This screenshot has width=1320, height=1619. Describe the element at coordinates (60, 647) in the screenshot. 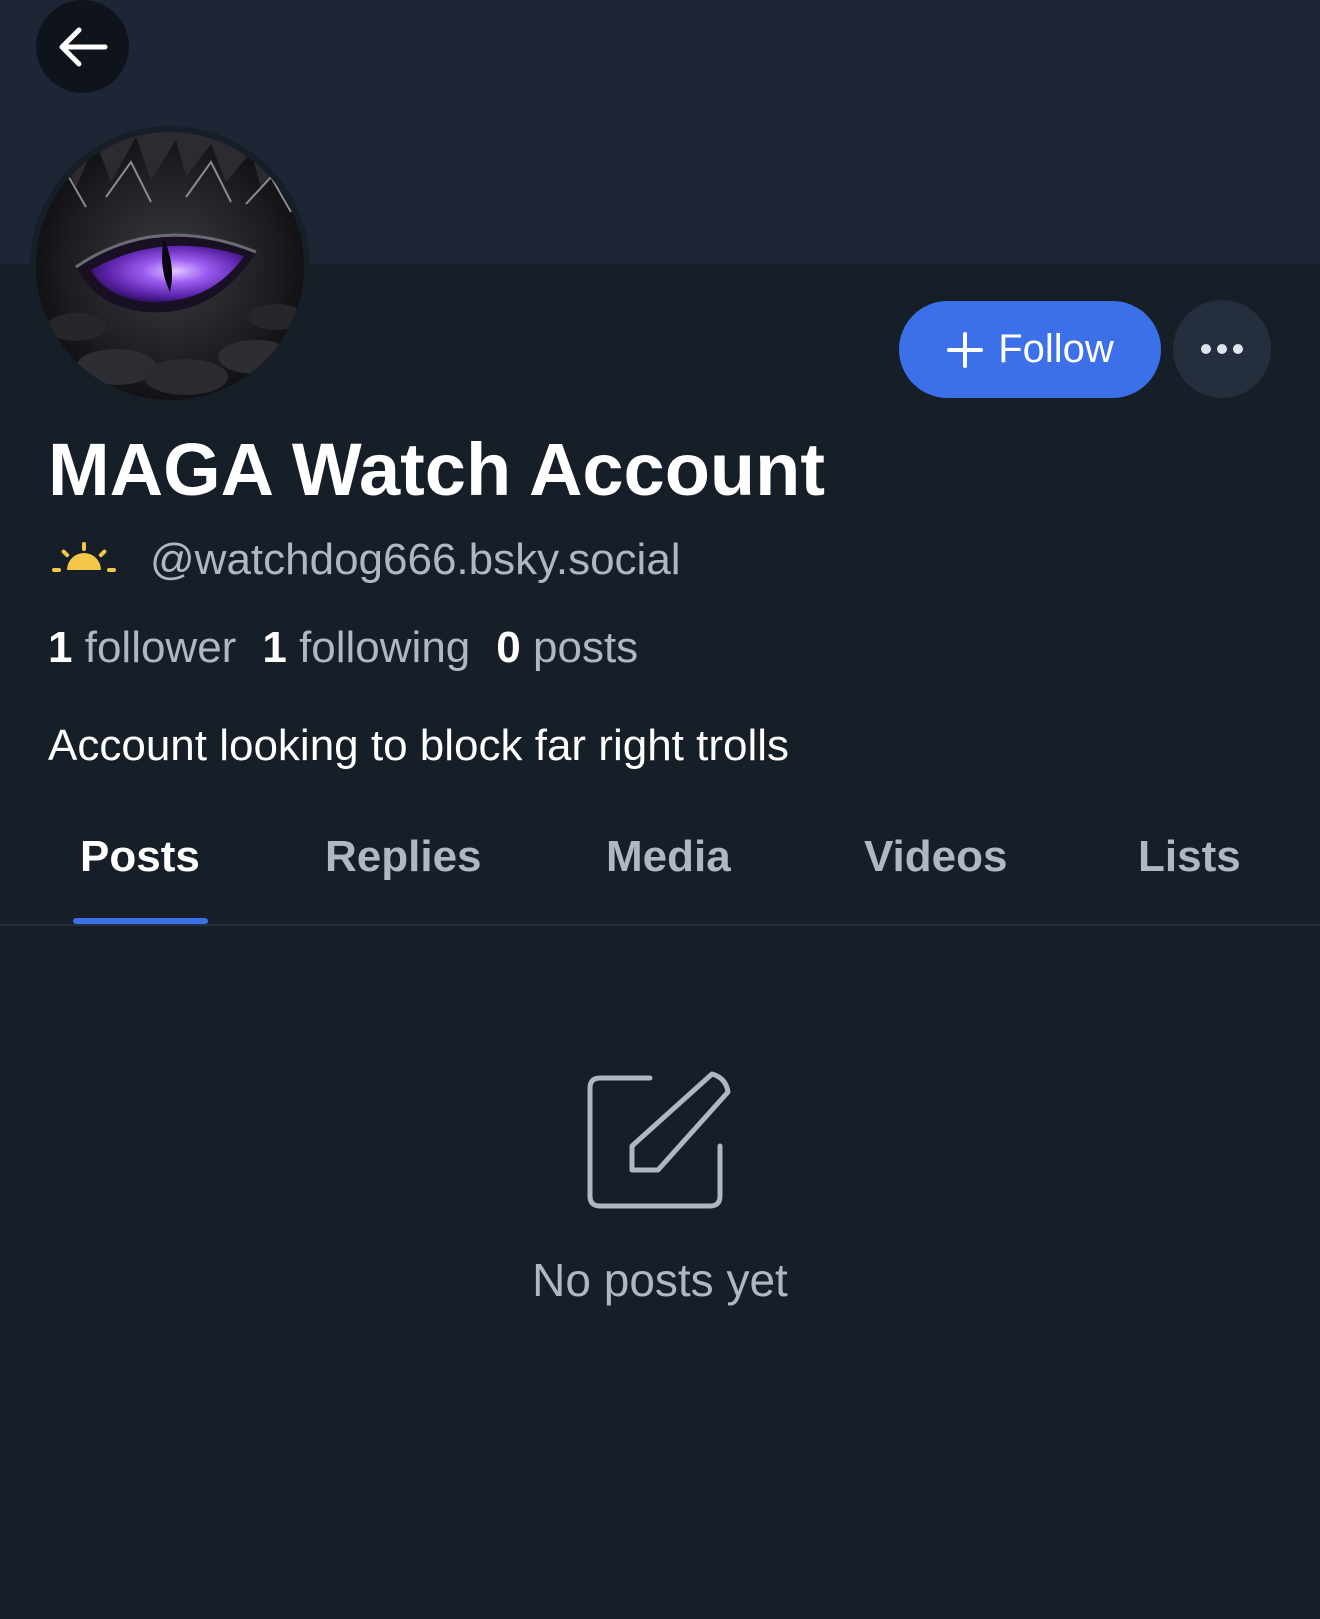

I see `followers-count: 1` at that location.